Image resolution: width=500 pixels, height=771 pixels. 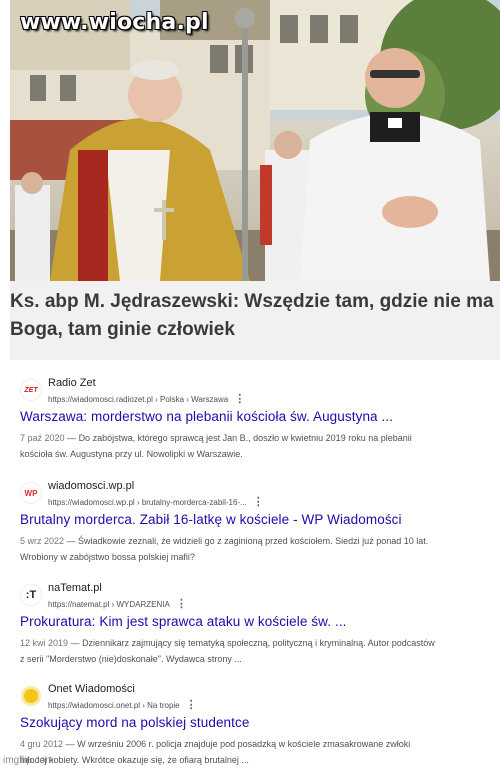 I want to click on result-date: 7 paź 2020, so click(x=42, y=438).